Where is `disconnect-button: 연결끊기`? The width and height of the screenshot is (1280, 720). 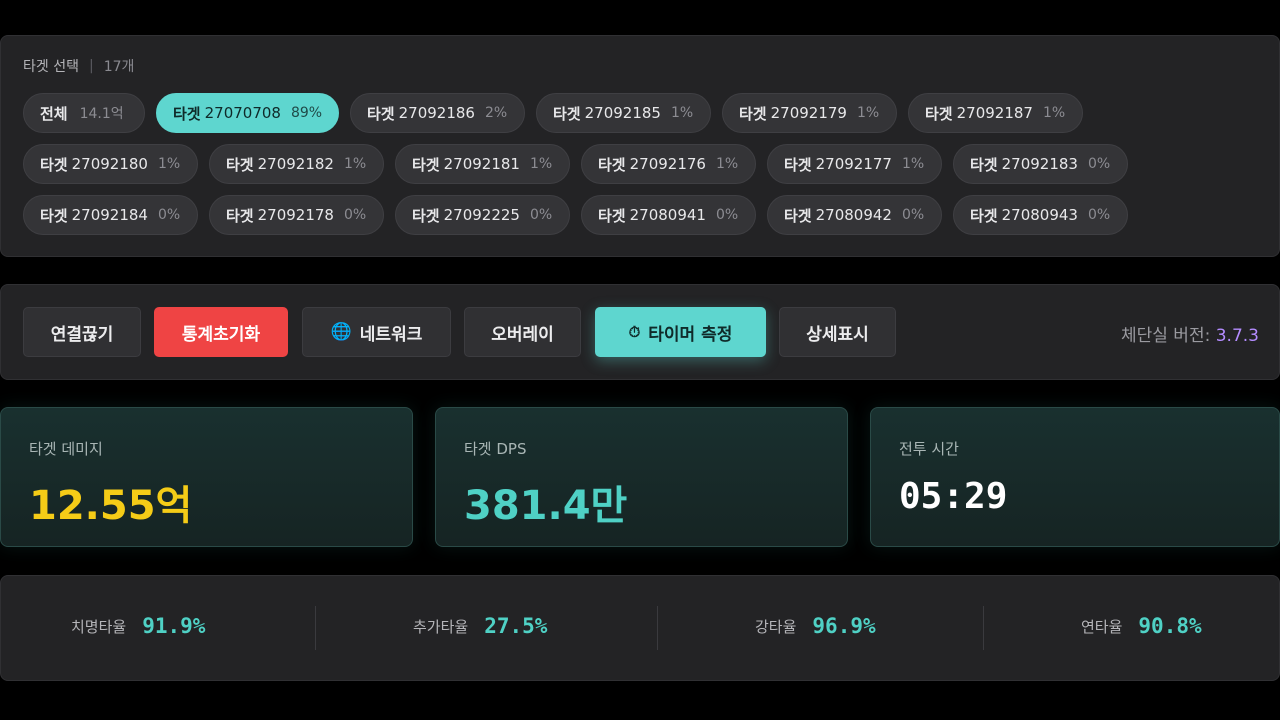 disconnect-button: 연결끊기 is located at coordinates (82, 332).